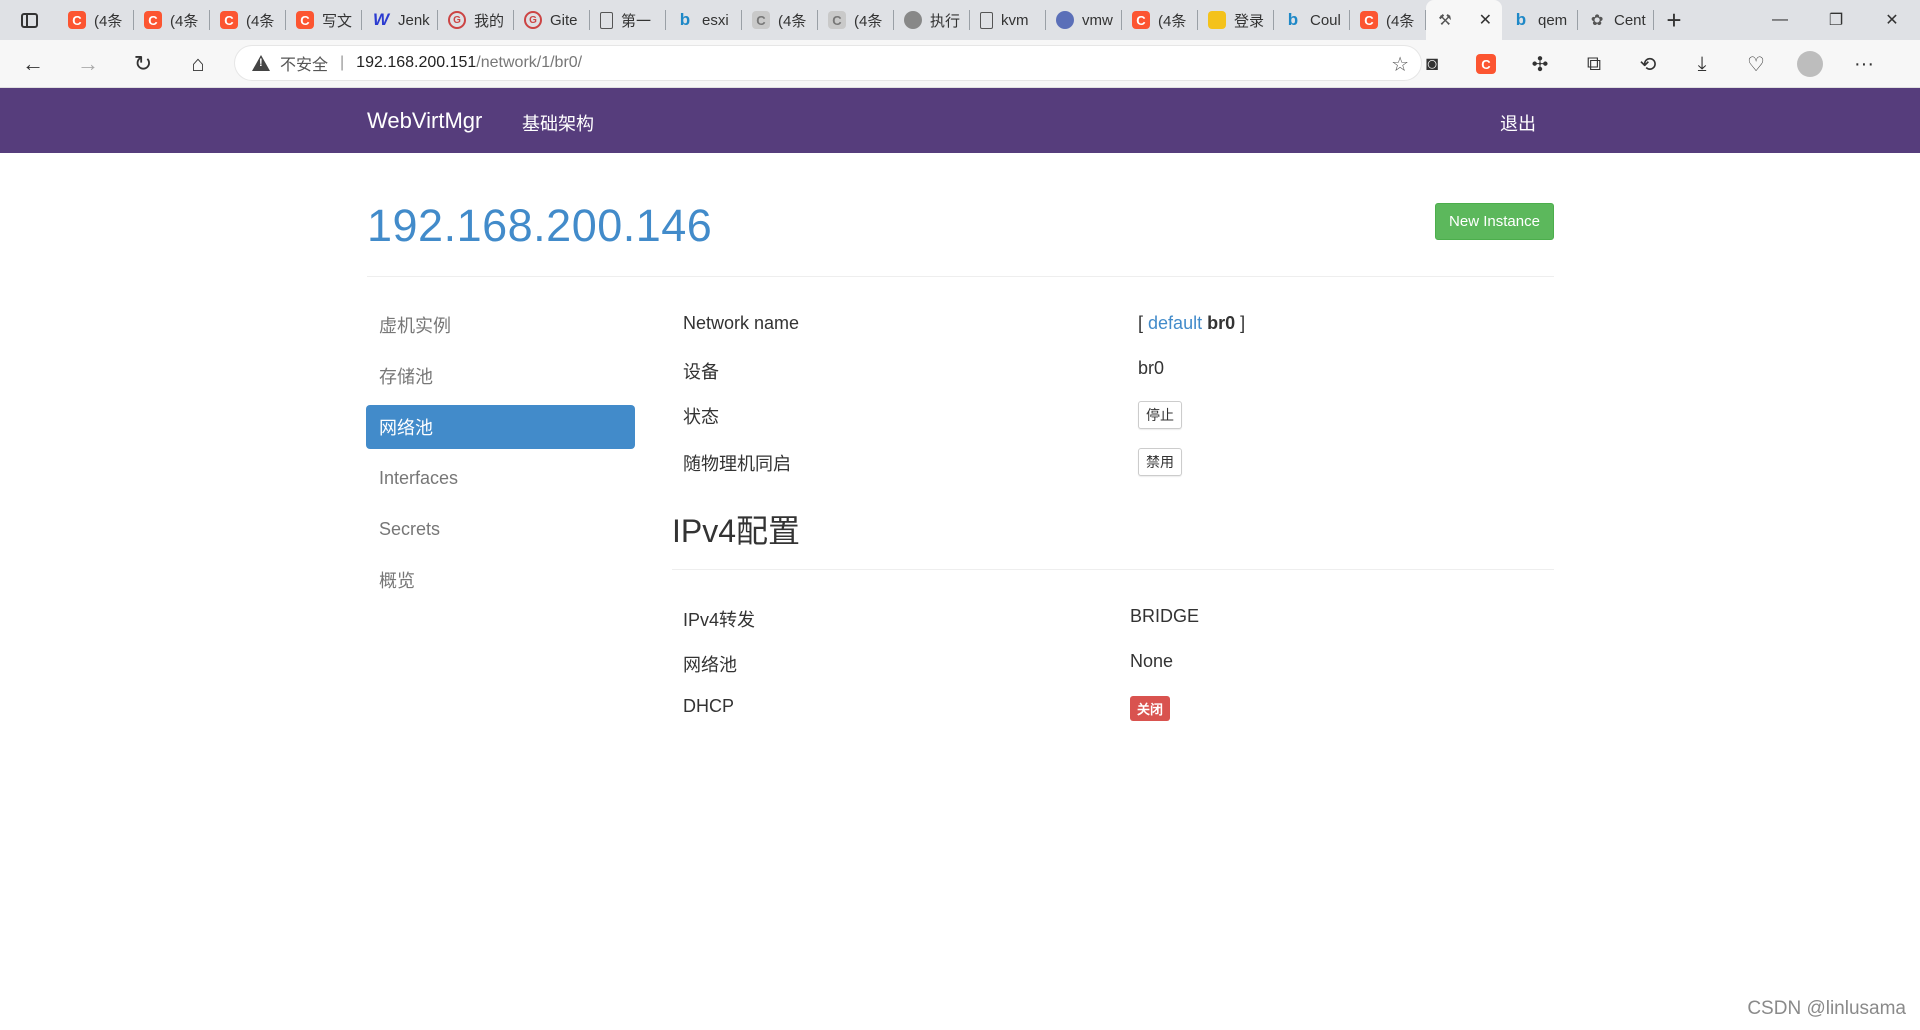 Image resolution: width=1920 pixels, height=1030 pixels. What do you see at coordinates (1648, 64) in the screenshot?
I see `history-icon: ⟲` at bounding box center [1648, 64].